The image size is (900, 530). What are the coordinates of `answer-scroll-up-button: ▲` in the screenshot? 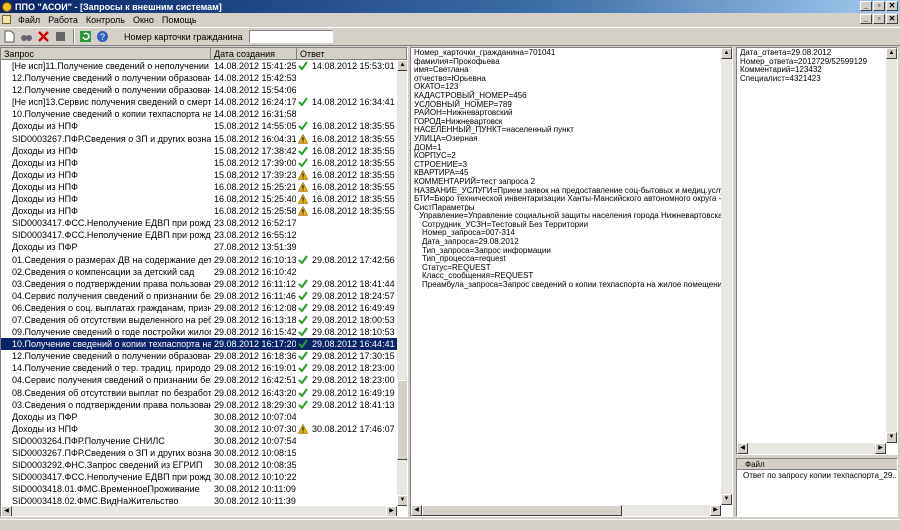 It's located at (891, 53).